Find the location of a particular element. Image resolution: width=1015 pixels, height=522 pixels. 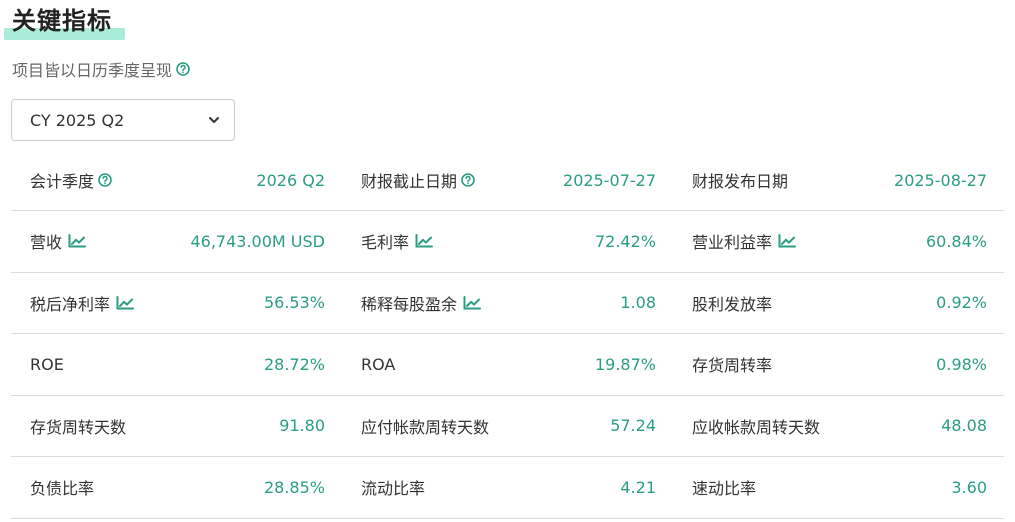

metric-label-text: 股利发放率 is located at coordinates (732, 304).